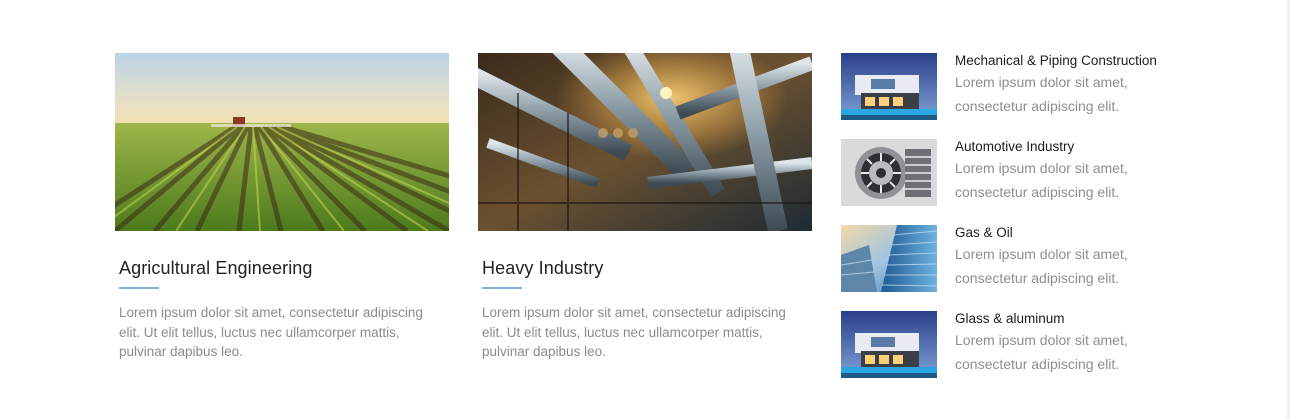 This screenshot has width=1290, height=419. Describe the element at coordinates (282, 142) in the screenshot. I see `farm-field-image` at that location.